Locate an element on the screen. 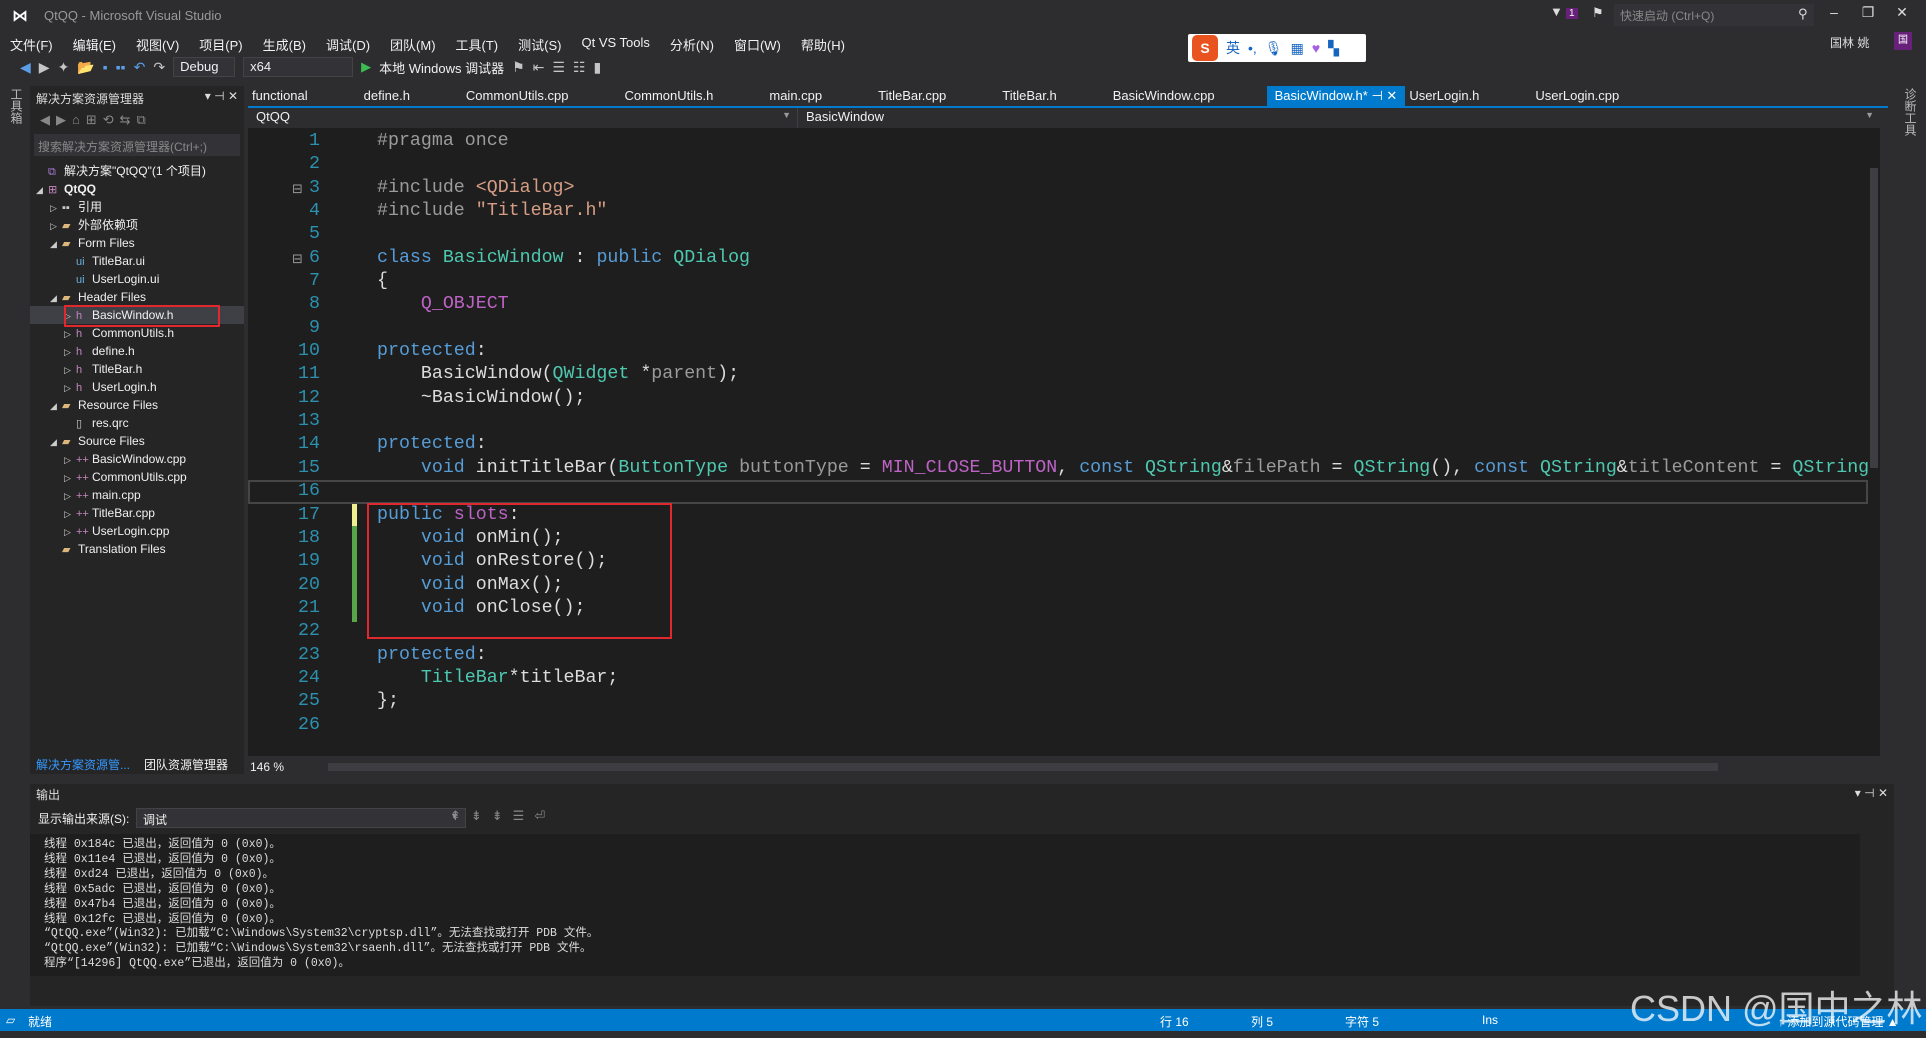  code-line: 6 class BasicWindow : public QDialog is located at coordinates (1058, 258).